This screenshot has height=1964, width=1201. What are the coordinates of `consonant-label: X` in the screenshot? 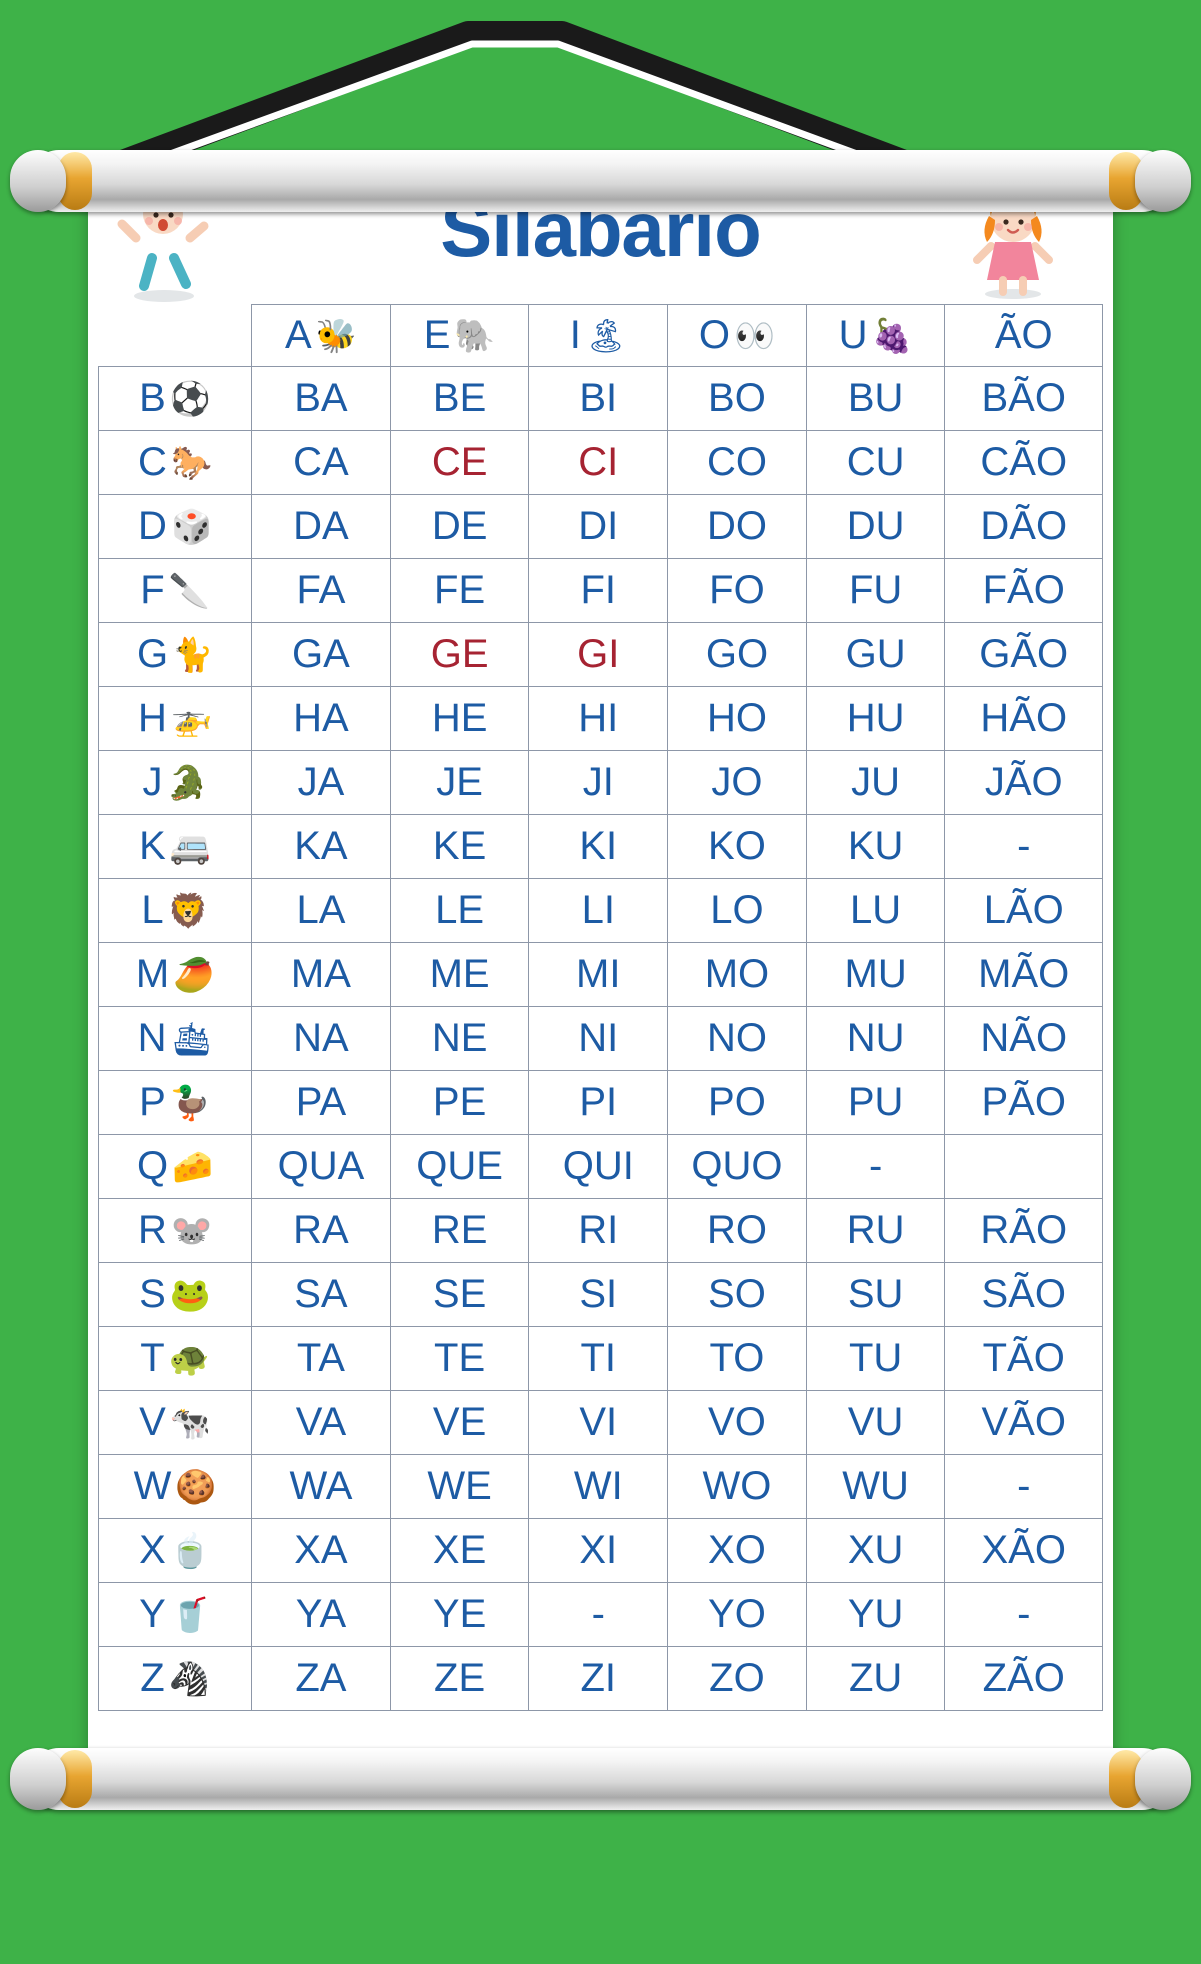 It's located at (152, 1550).